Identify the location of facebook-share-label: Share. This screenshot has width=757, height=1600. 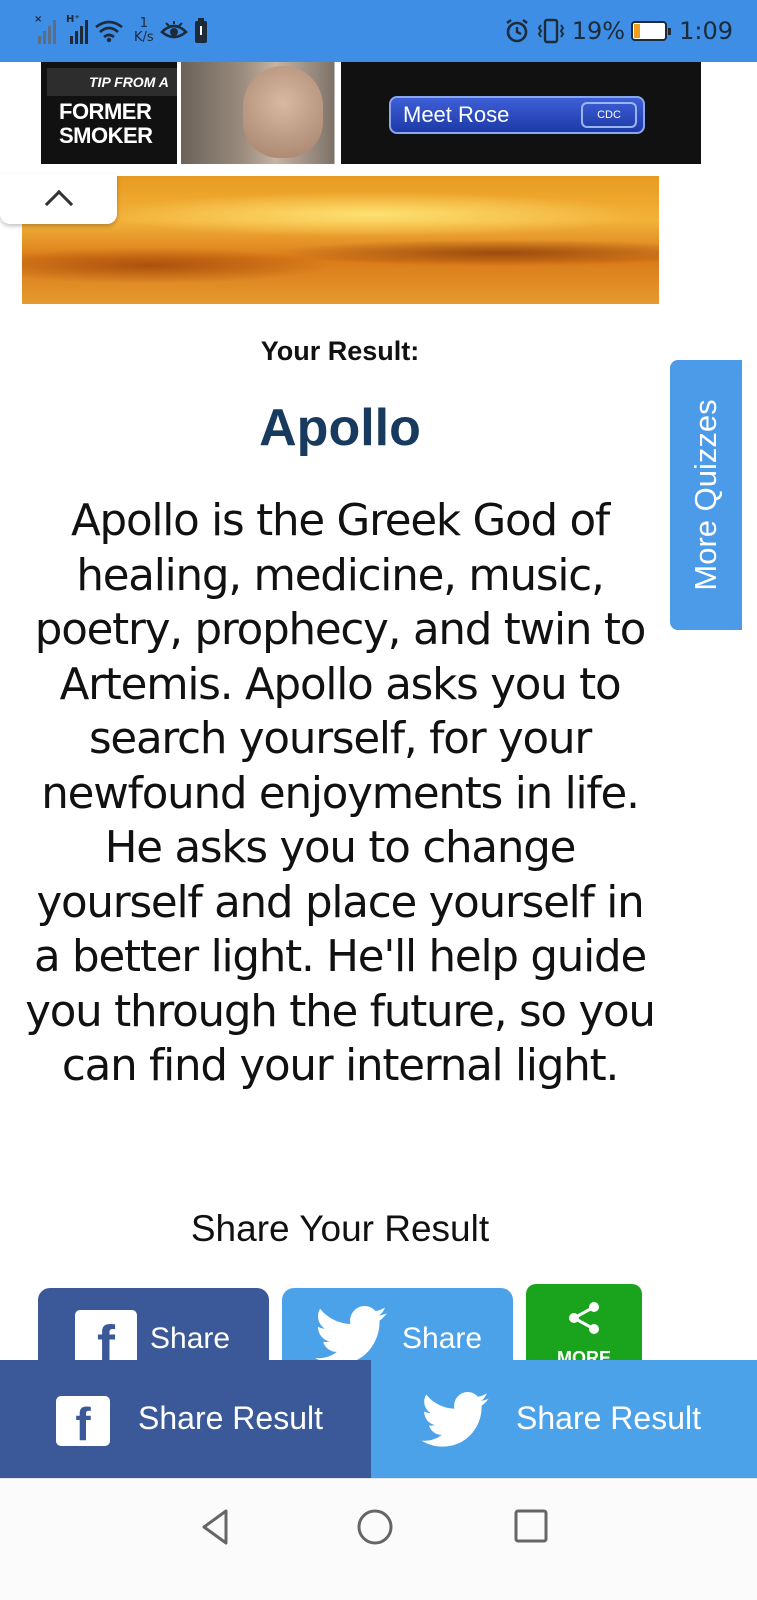
(190, 1338).